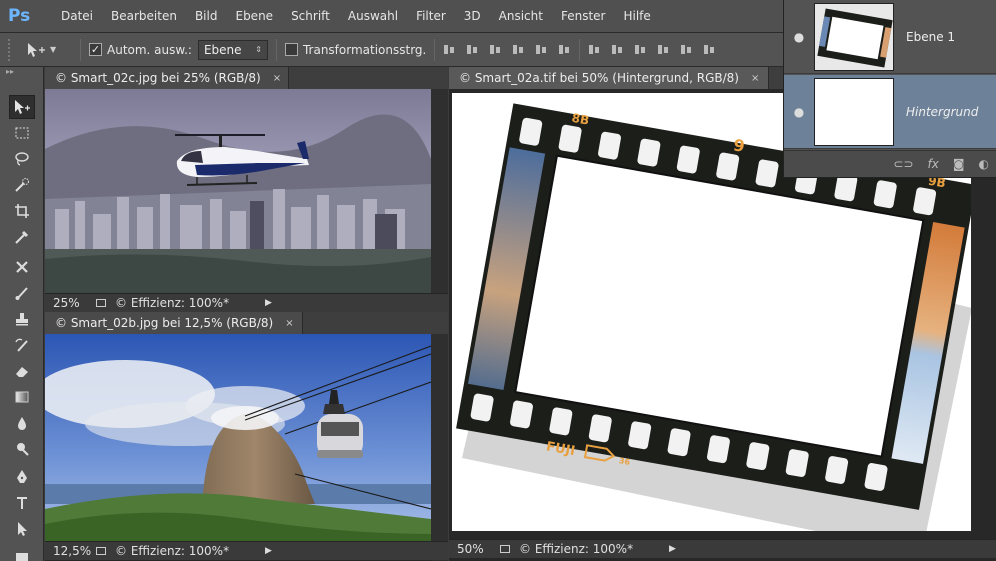 Image resolution: width=996 pixels, height=561 pixels. What do you see at coordinates (254, 16) in the screenshot?
I see `menu-ebene: Ebene` at bounding box center [254, 16].